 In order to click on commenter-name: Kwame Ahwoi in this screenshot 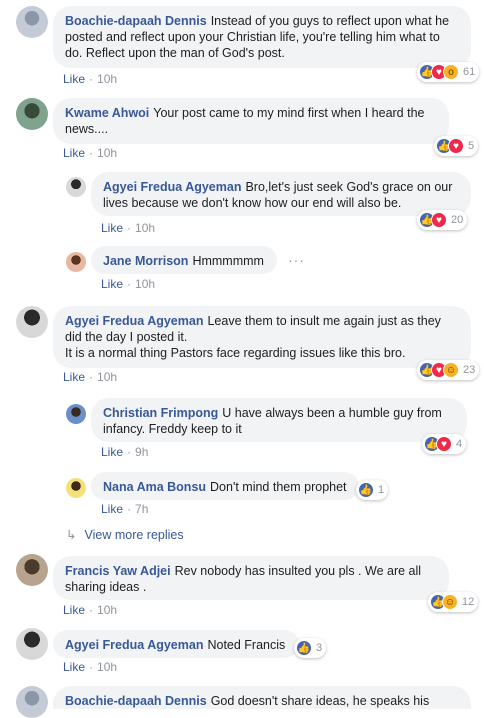, I will do `click(107, 113)`.